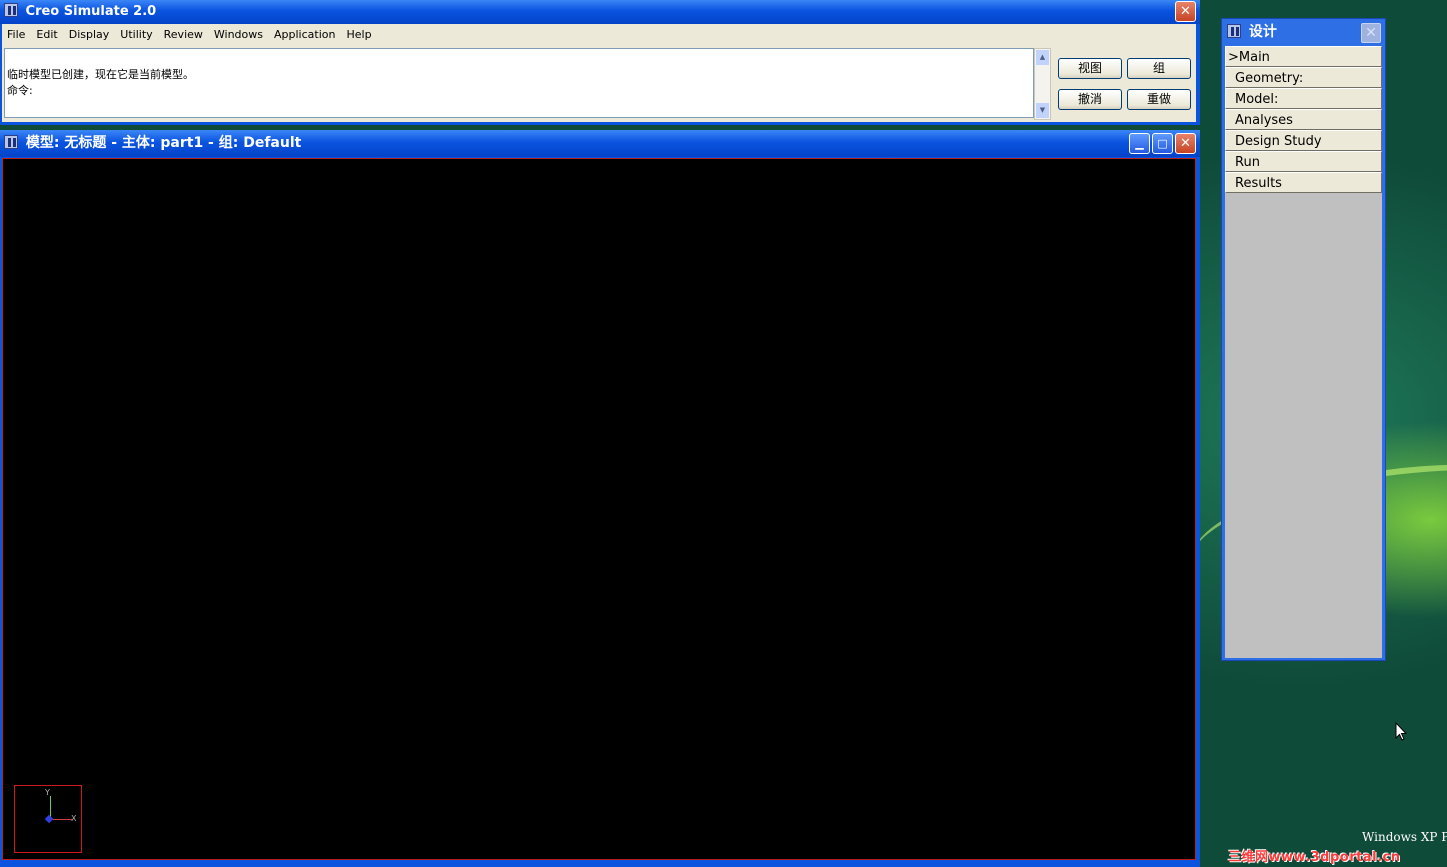  What do you see at coordinates (600, 143) in the screenshot?
I see `model-title-bar: 模型: 无标题 - 主体: part1 - 组: Default ▁ □ ✕` at bounding box center [600, 143].